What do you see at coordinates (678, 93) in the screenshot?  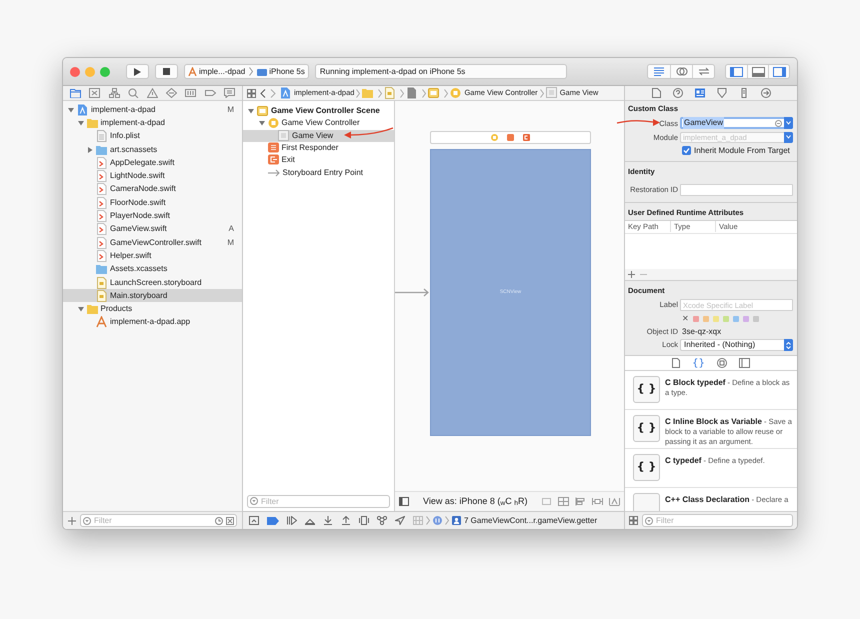 I see `quick-help-icon` at bounding box center [678, 93].